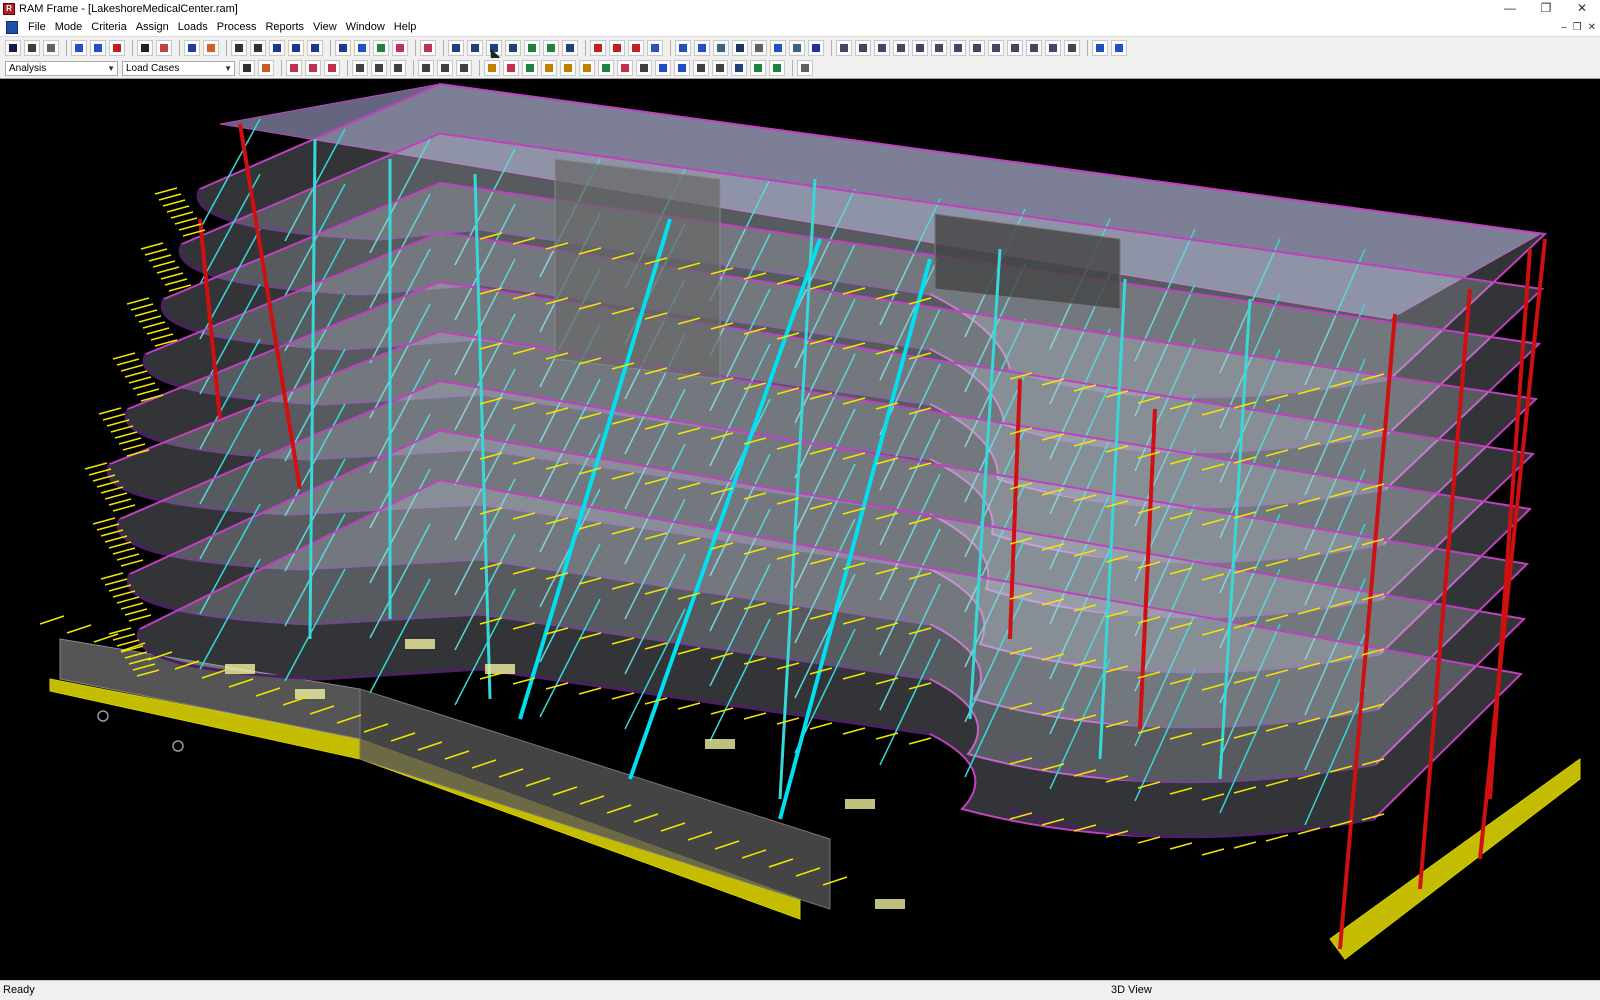 The image size is (1600, 1000). I want to click on column-icon, so click(598, 47).